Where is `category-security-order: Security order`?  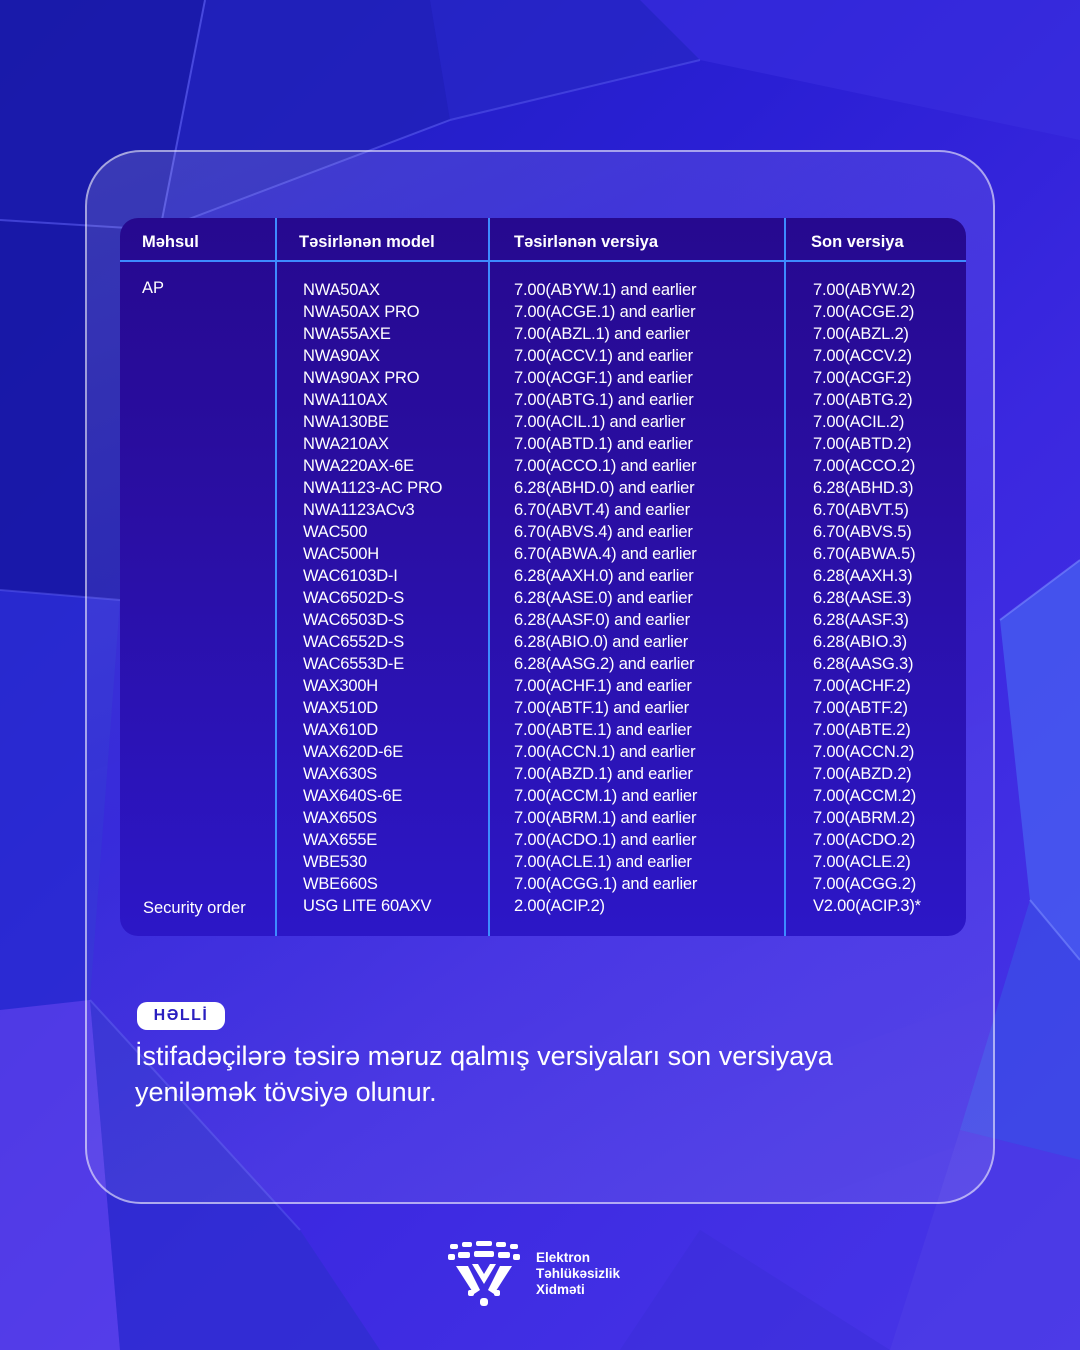
category-security-order: Security order is located at coordinates (194, 908).